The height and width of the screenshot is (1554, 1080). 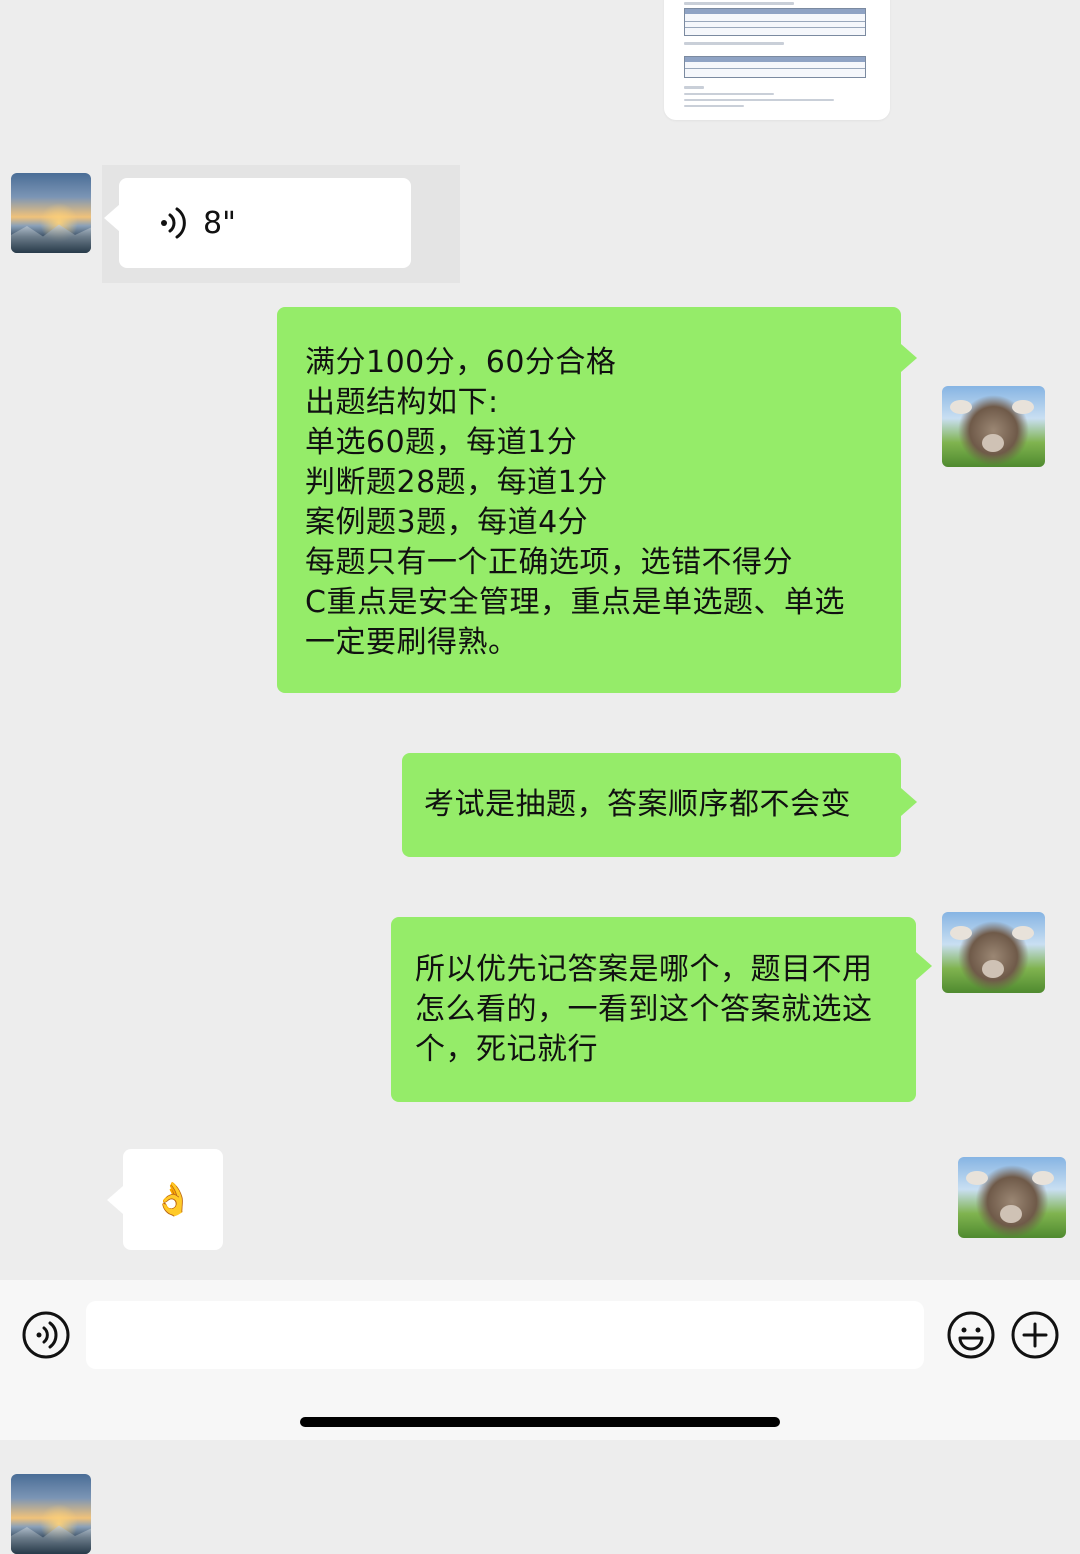 I want to click on emoji-icon, so click(x=971, y=1335).